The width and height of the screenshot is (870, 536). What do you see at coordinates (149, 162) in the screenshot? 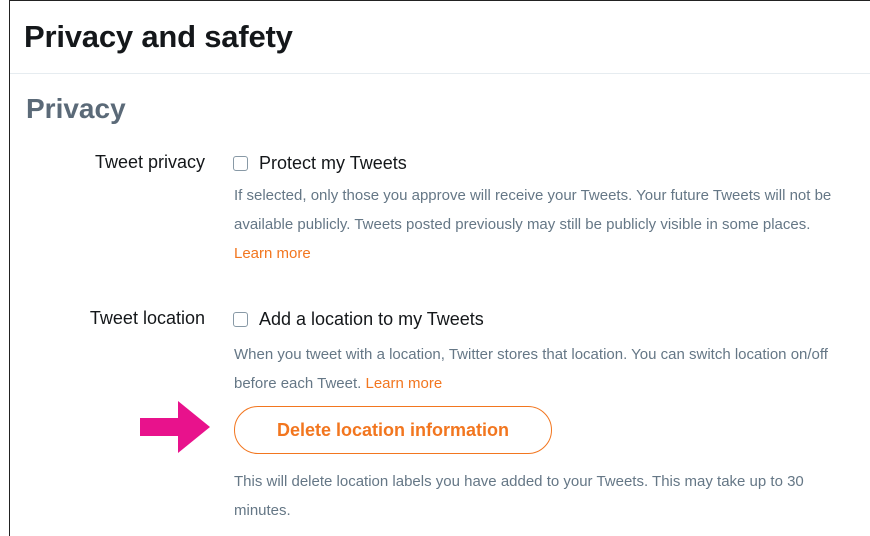
I see `tweet-privacy-label: Tweet privacy` at bounding box center [149, 162].